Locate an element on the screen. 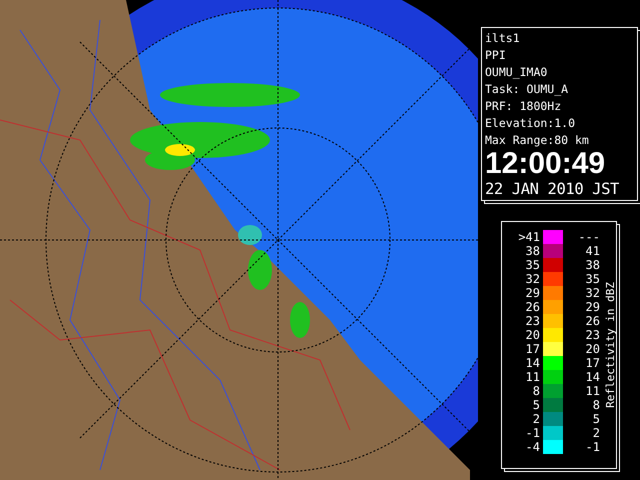 The image size is (640, 480). legend-value: >41 is located at coordinates (528, 237).